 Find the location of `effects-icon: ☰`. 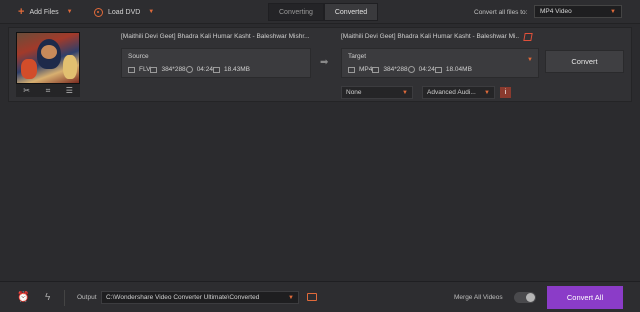

effects-icon: ☰ is located at coordinates (69, 90).